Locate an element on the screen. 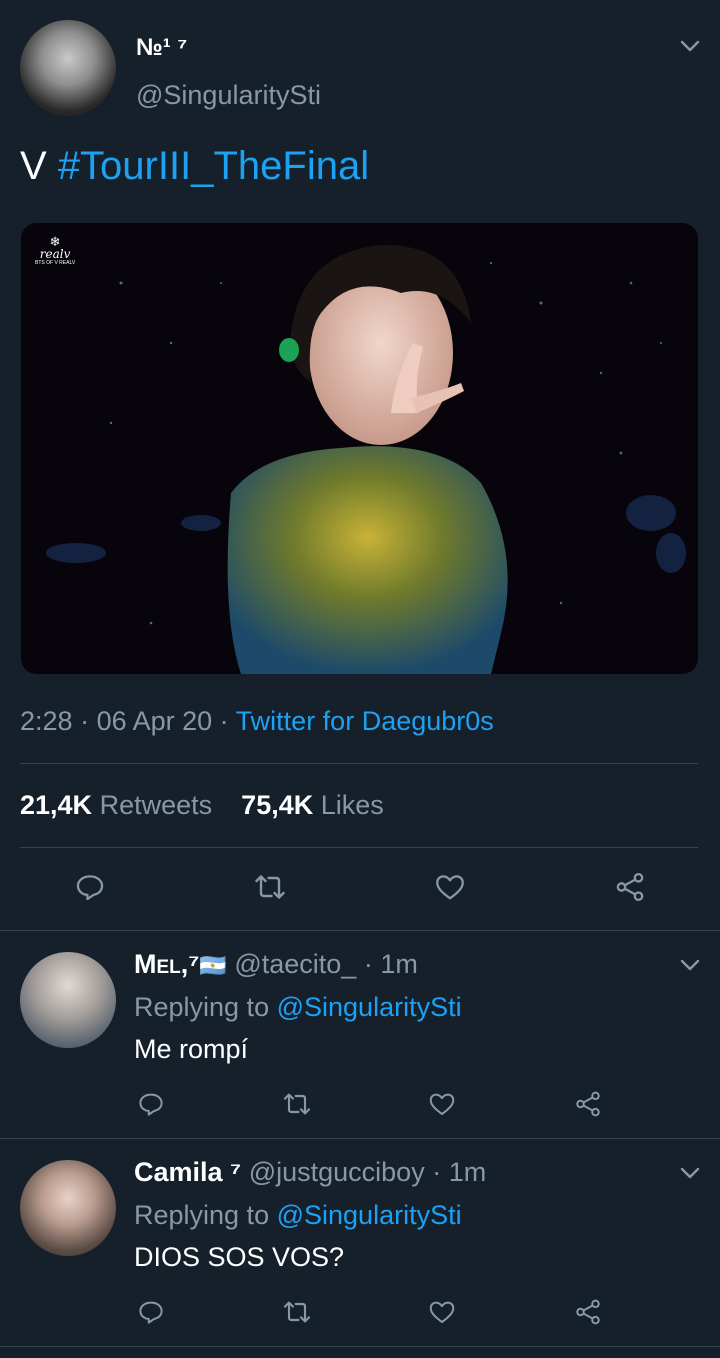 This screenshot has height=1358, width=720. reply-header: Camila ⁷ @justgucciboy · 1m is located at coordinates (310, 1172).